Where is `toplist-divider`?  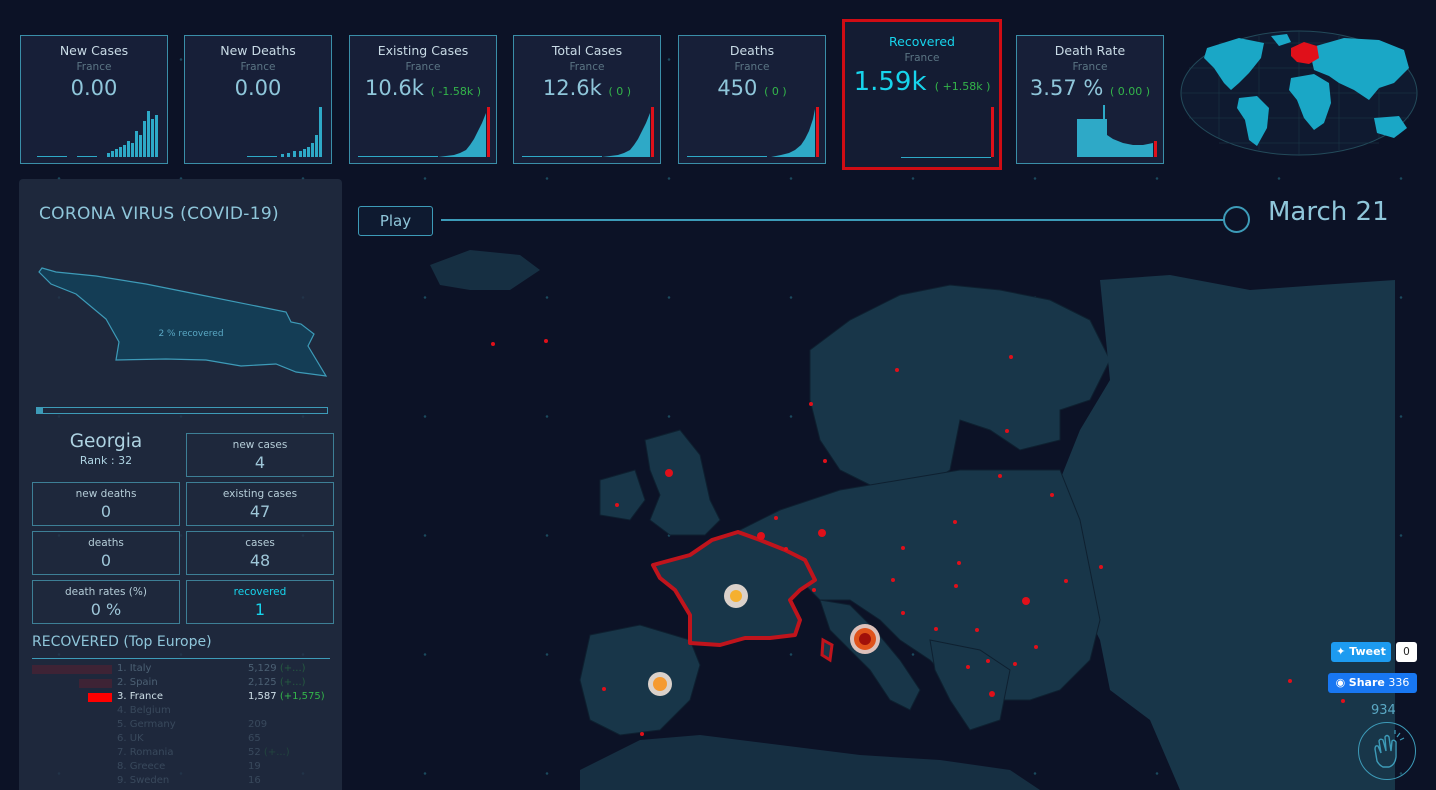
toplist-divider is located at coordinates (181, 658).